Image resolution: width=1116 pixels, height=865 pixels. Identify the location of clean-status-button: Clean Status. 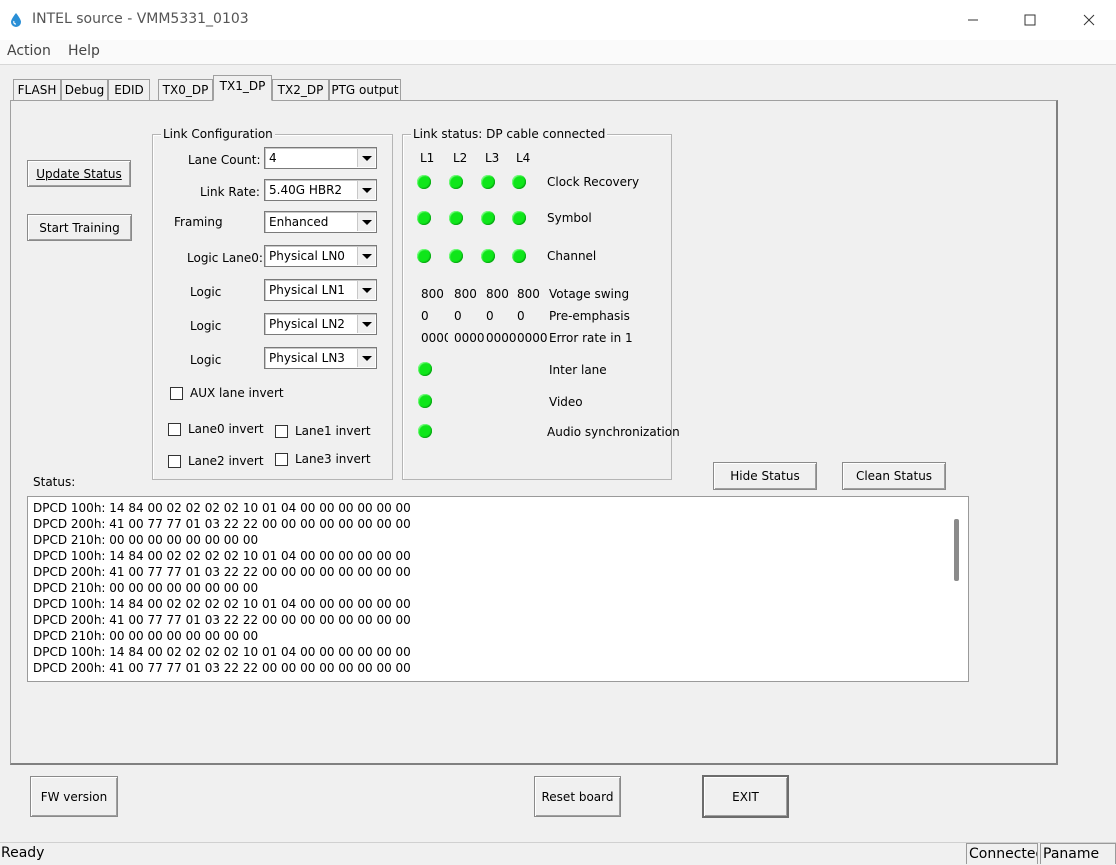
(894, 476).